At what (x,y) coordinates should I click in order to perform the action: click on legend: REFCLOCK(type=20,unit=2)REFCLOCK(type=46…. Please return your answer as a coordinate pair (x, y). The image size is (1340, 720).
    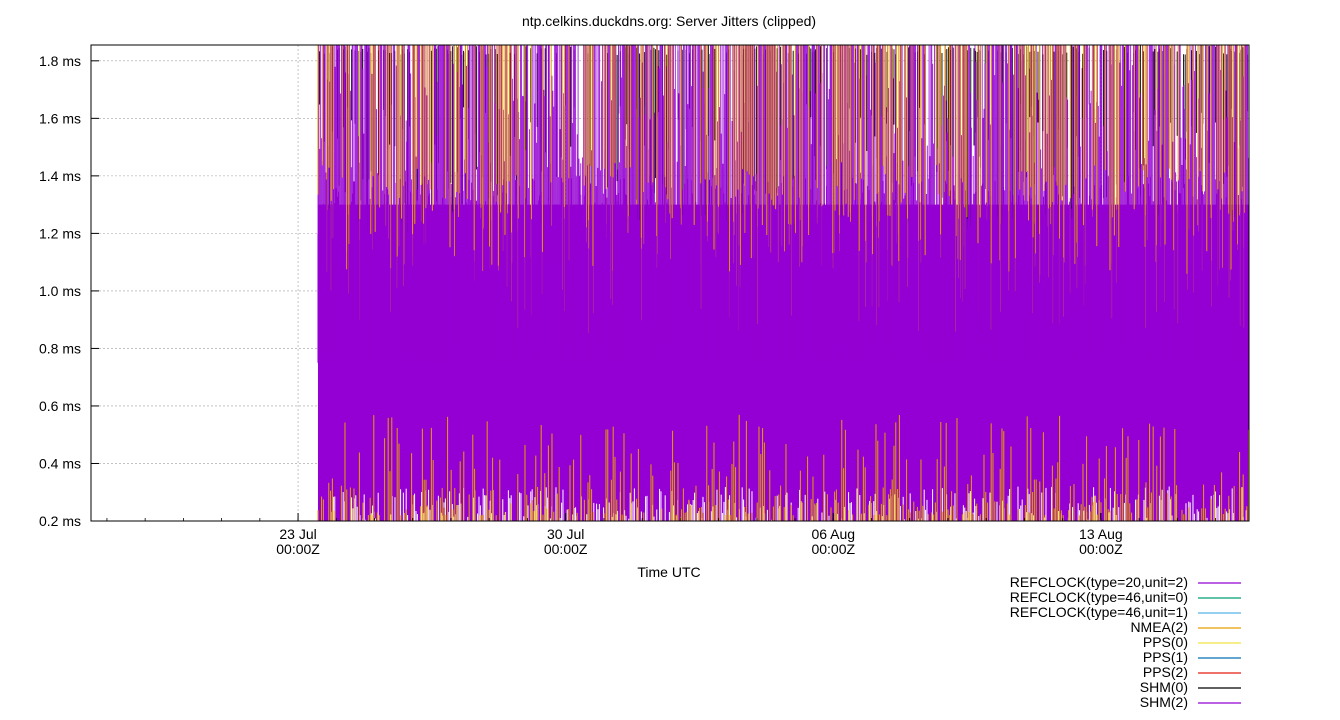
    Looking at the image, I should click on (1125, 642).